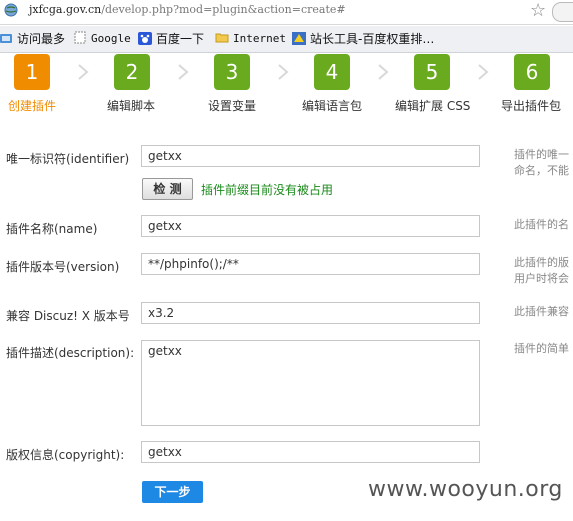  I want to click on url-host: jxfcga.gov.cn, so click(65, 9).